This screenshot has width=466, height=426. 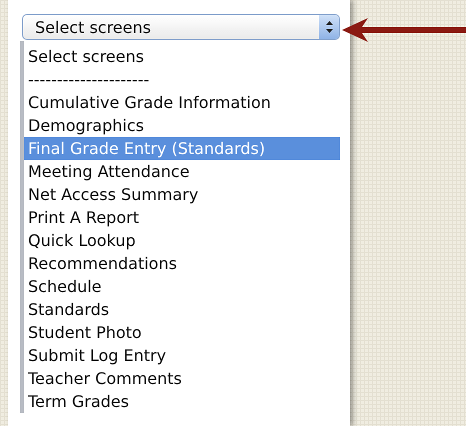 What do you see at coordinates (182, 263) in the screenshot?
I see `list-option: Recommendations` at bounding box center [182, 263].